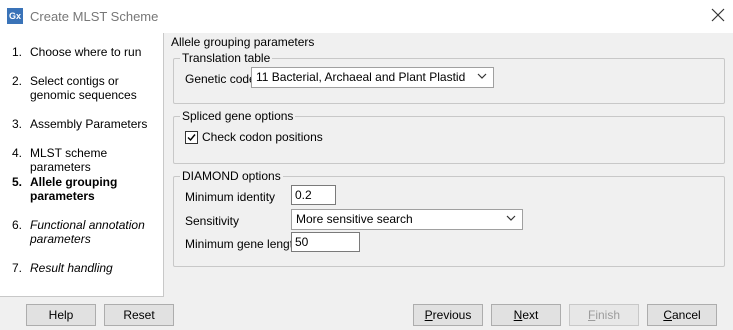  Describe the element at coordinates (604, 315) in the screenshot. I see `finish-button: Finish` at that location.